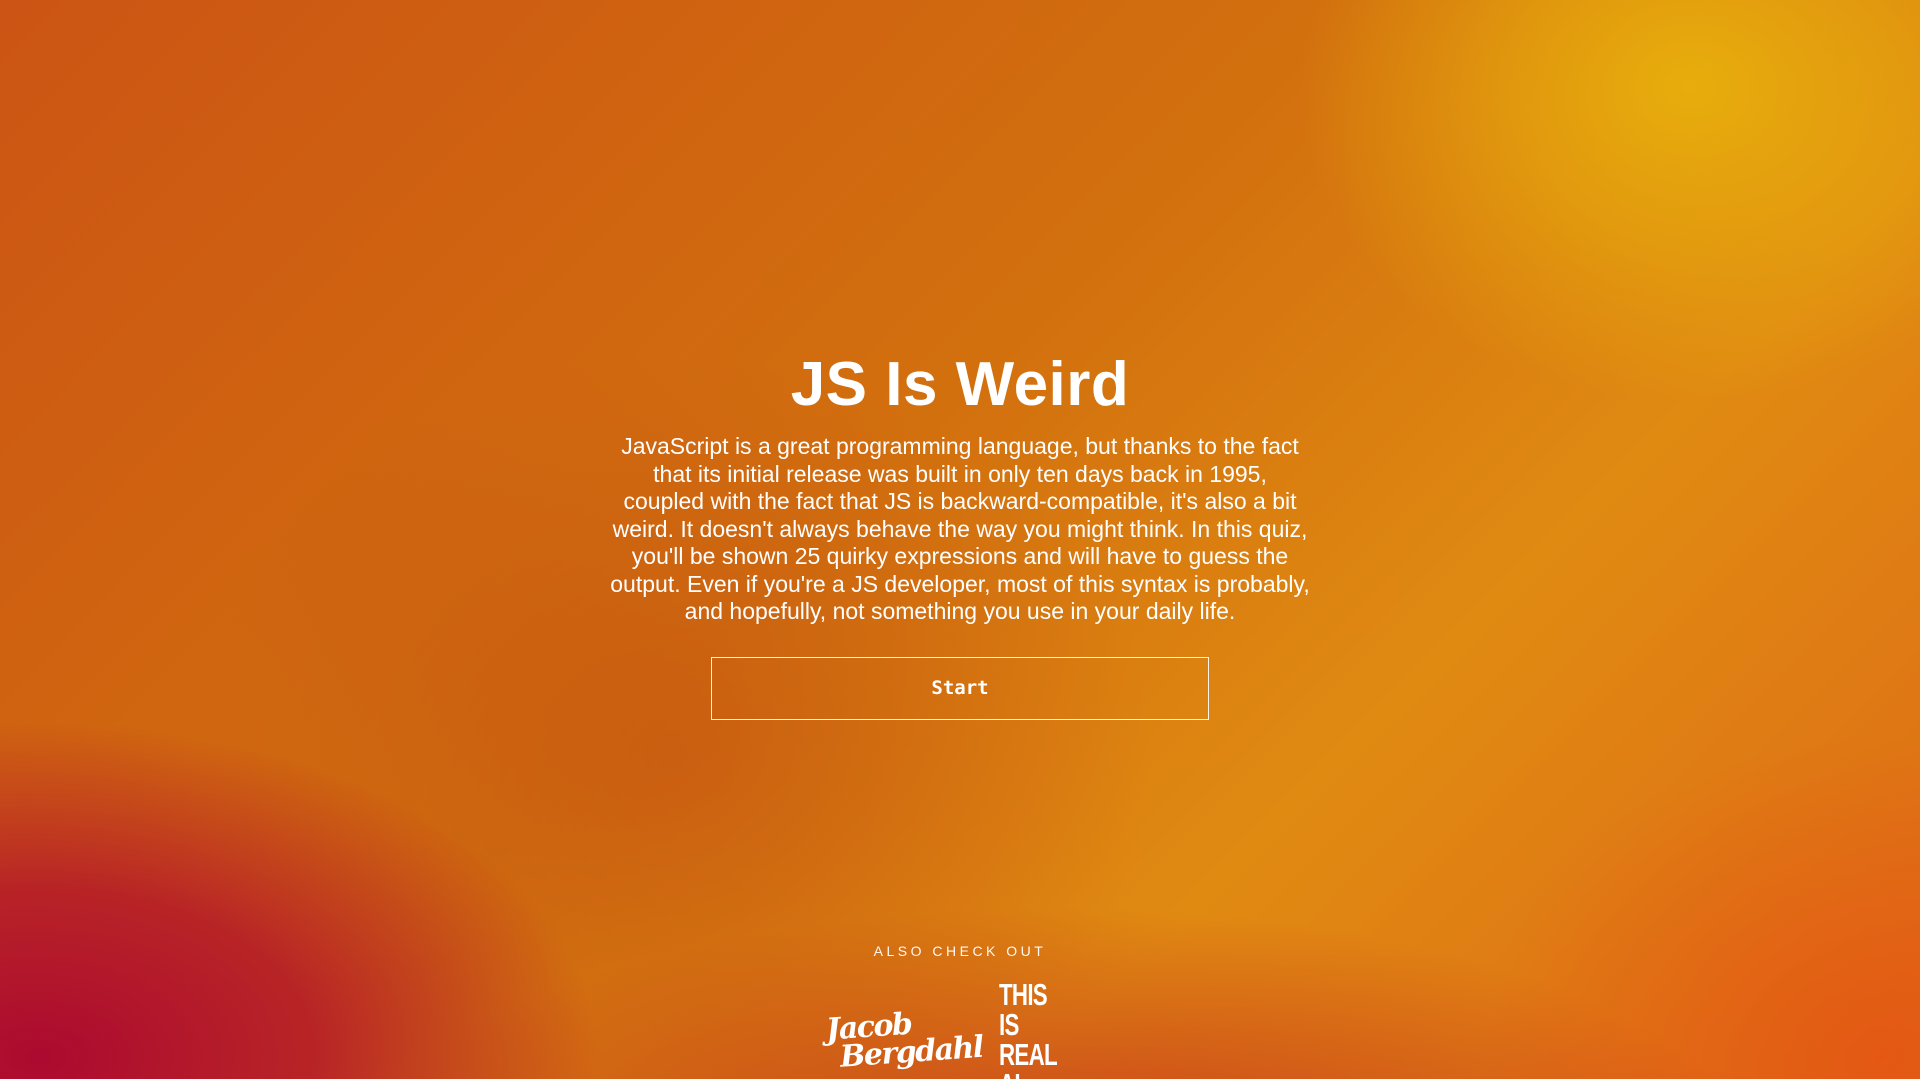 This screenshot has height=1079, width=1920. What do you see at coordinates (960, 384) in the screenshot?
I see `page-title: JS Is Weird` at bounding box center [960, 384].